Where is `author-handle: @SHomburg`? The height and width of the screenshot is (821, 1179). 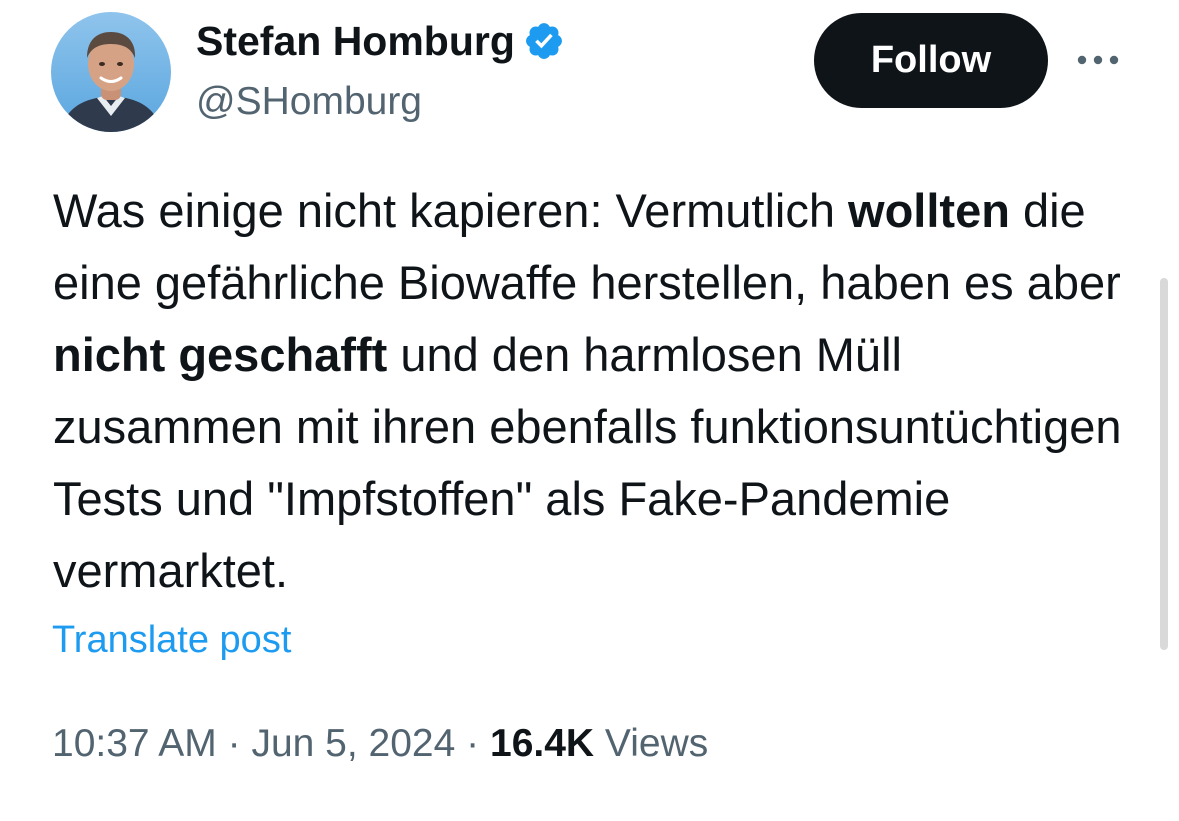
author-handle: @SHomburg is located at coordinates (309, 102).